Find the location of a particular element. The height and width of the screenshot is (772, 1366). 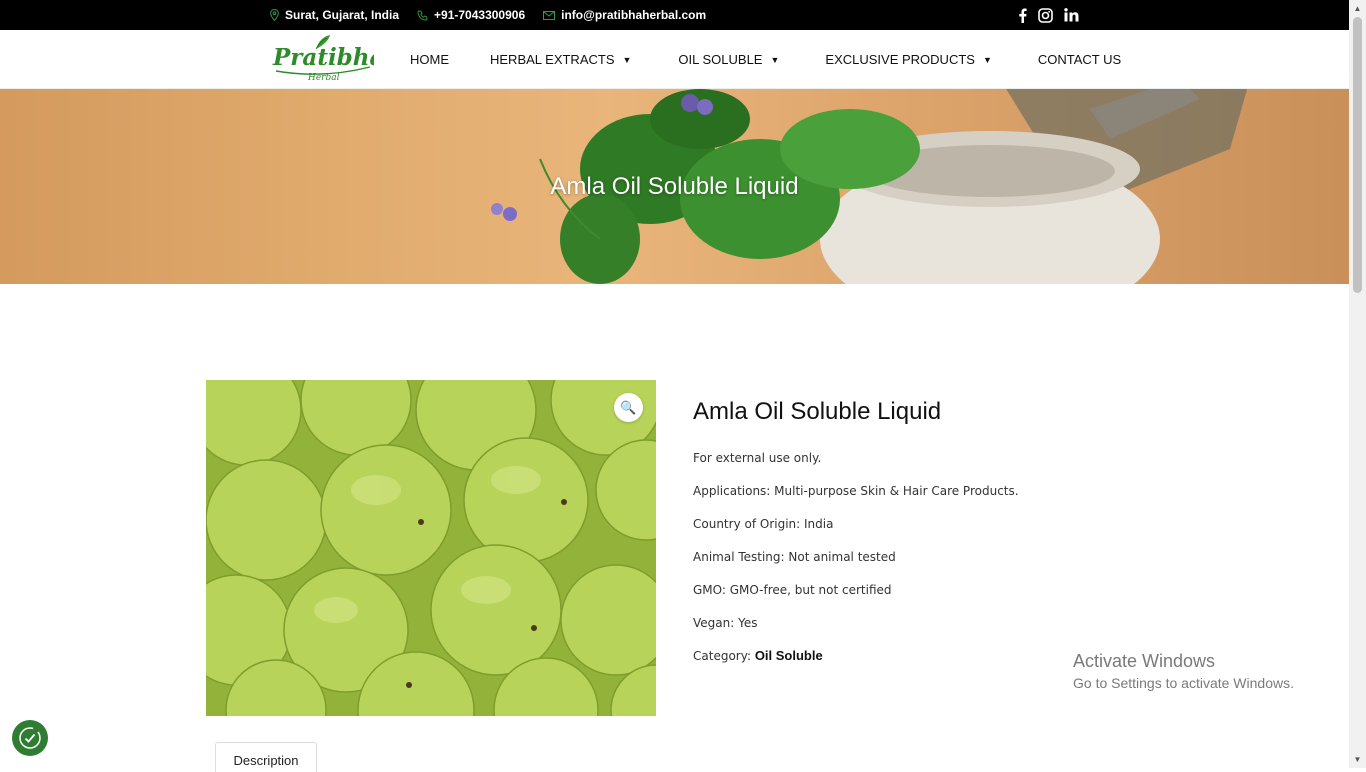

nav-oil-soluble-label: OIL SOLUBLE is located at coordinates (720, 59).